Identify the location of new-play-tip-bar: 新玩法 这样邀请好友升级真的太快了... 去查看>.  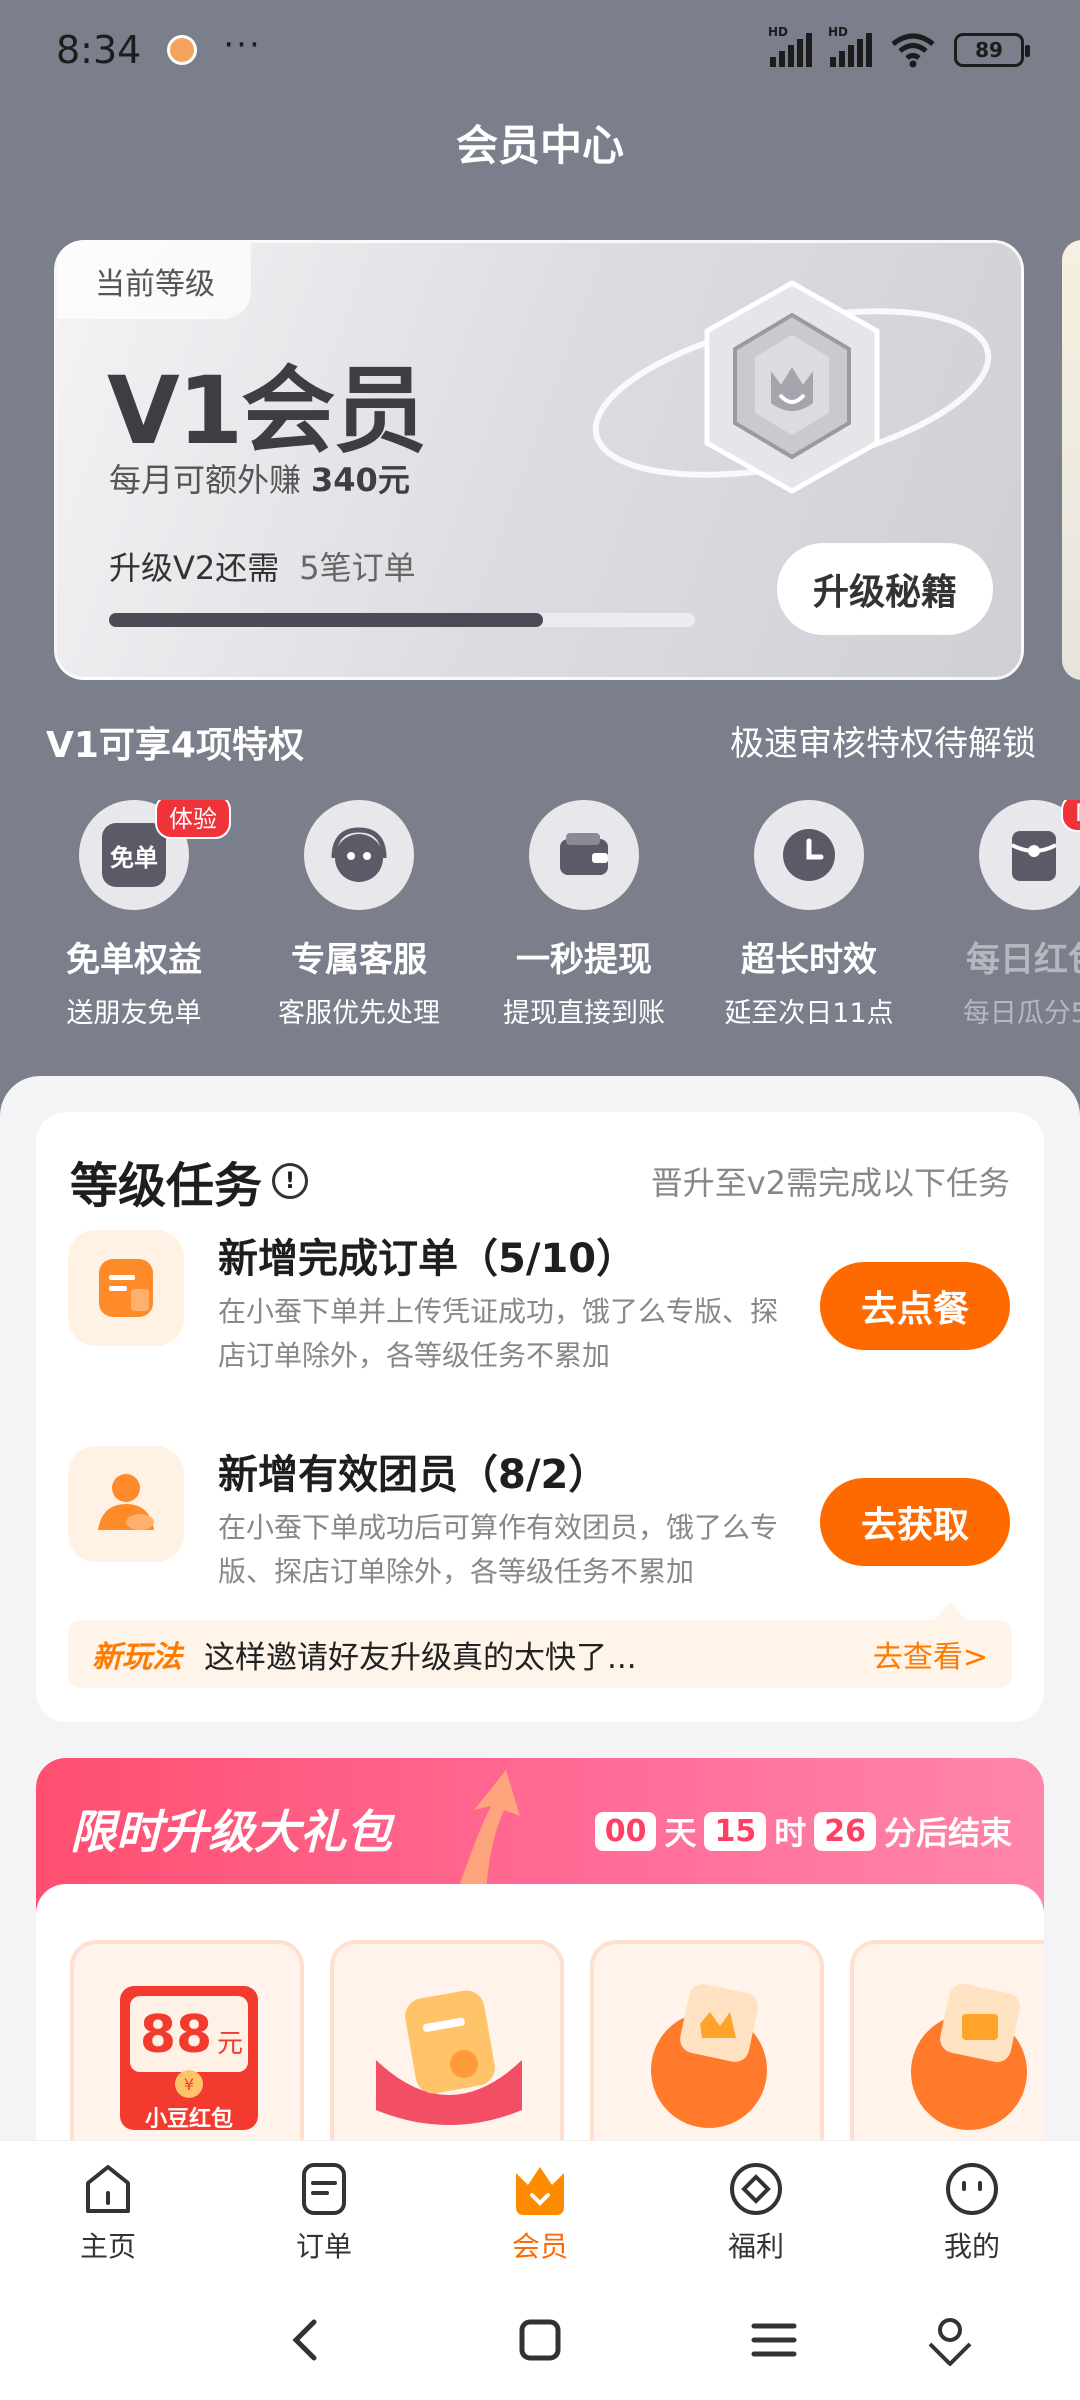
(540, 1645).